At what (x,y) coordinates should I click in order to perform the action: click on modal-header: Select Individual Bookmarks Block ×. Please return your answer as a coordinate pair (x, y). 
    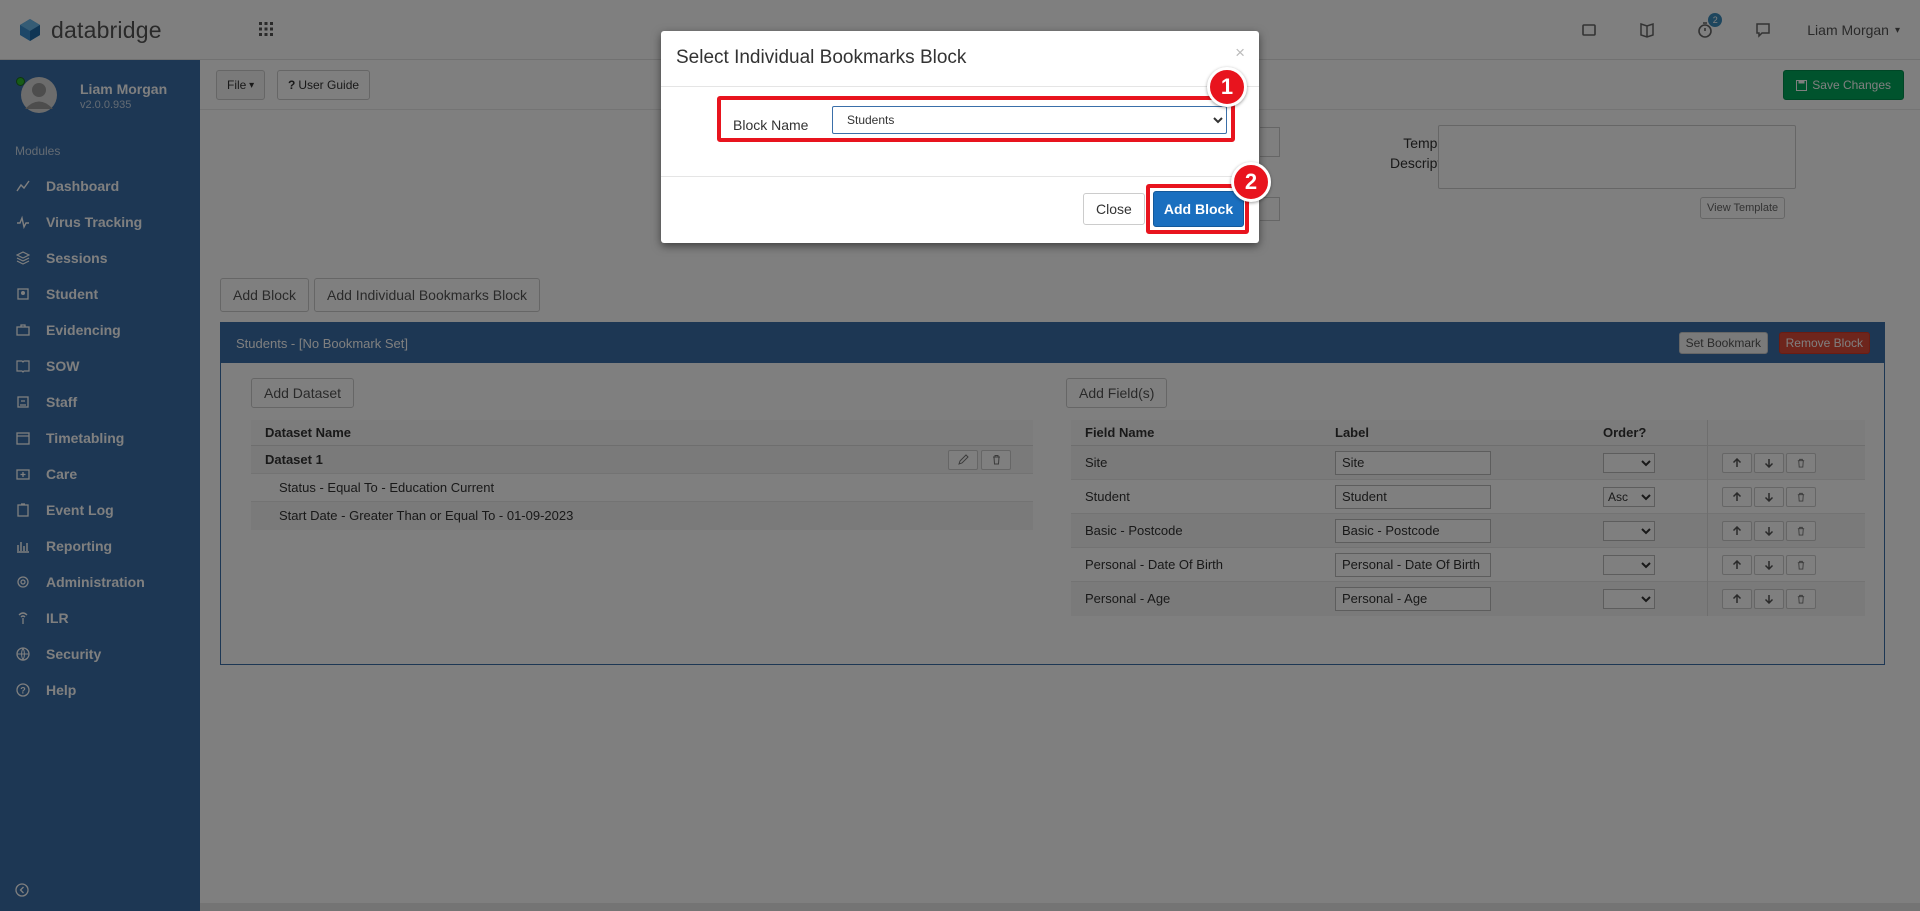
    Looking at the image, I should click on (960, 59).